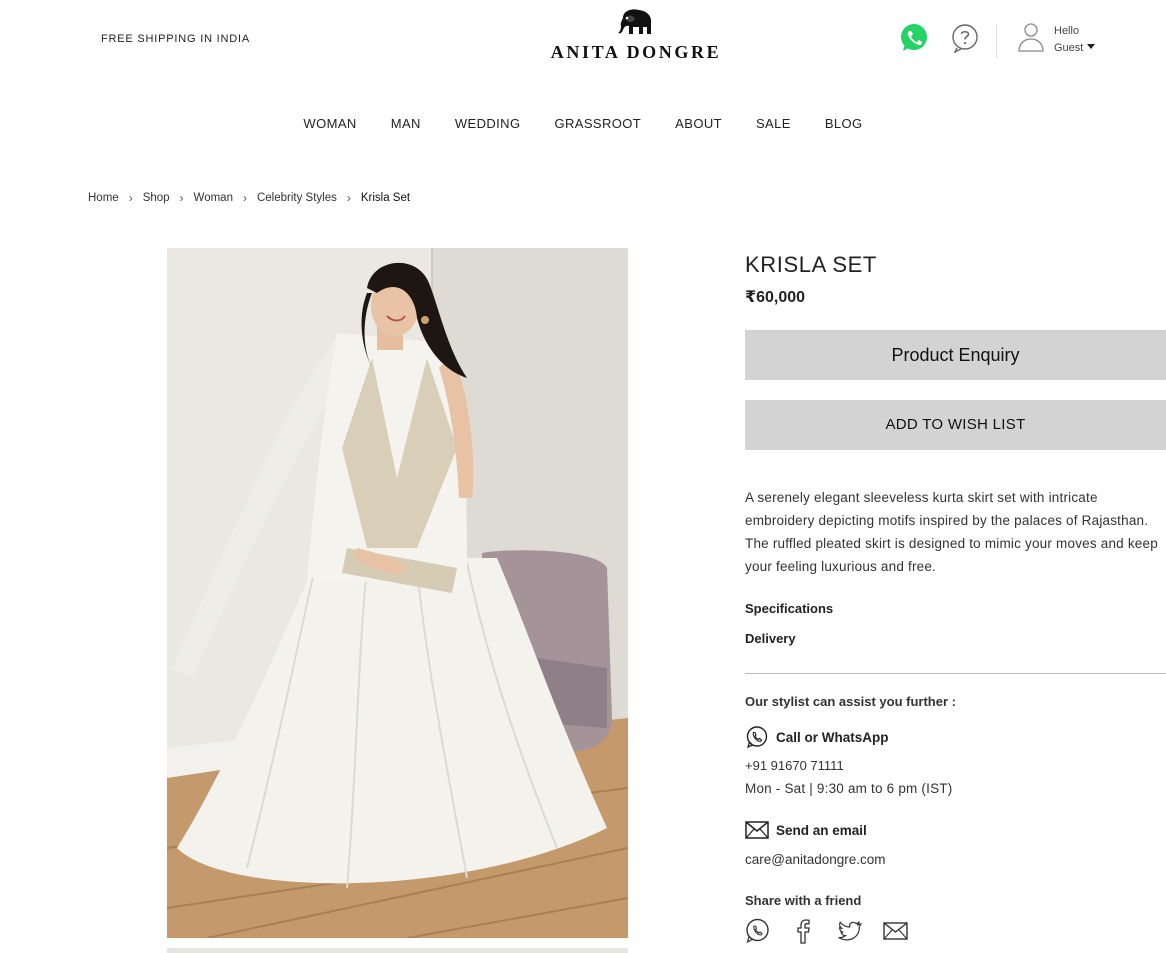 Image resolution: width=1166 pixels, height=953 pixels. Describe the element at coordinates (103, 198) in the screenshot. I see `breadcrumb-home: Home` at that location.